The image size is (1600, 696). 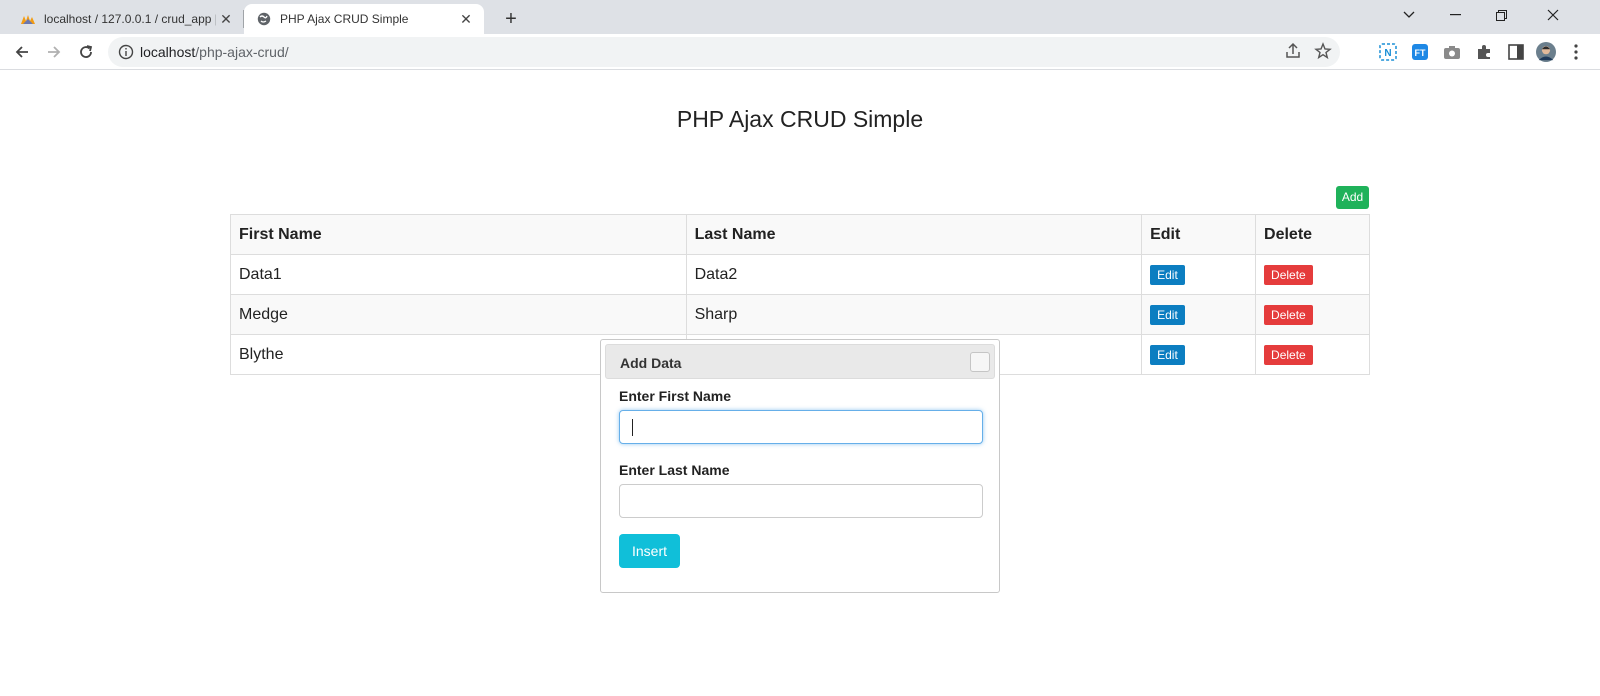 I want to click on svg-text: FT, so click(x=1420, y=53).